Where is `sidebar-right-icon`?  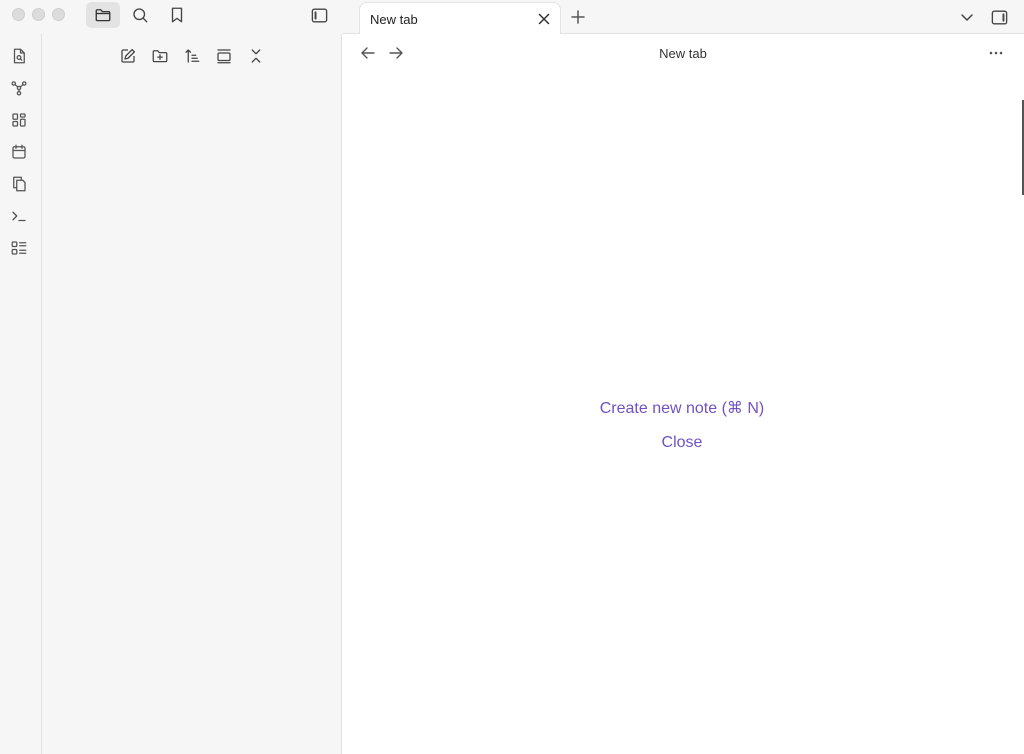 sidebar-right-icon is located at coordinates (999, 17).